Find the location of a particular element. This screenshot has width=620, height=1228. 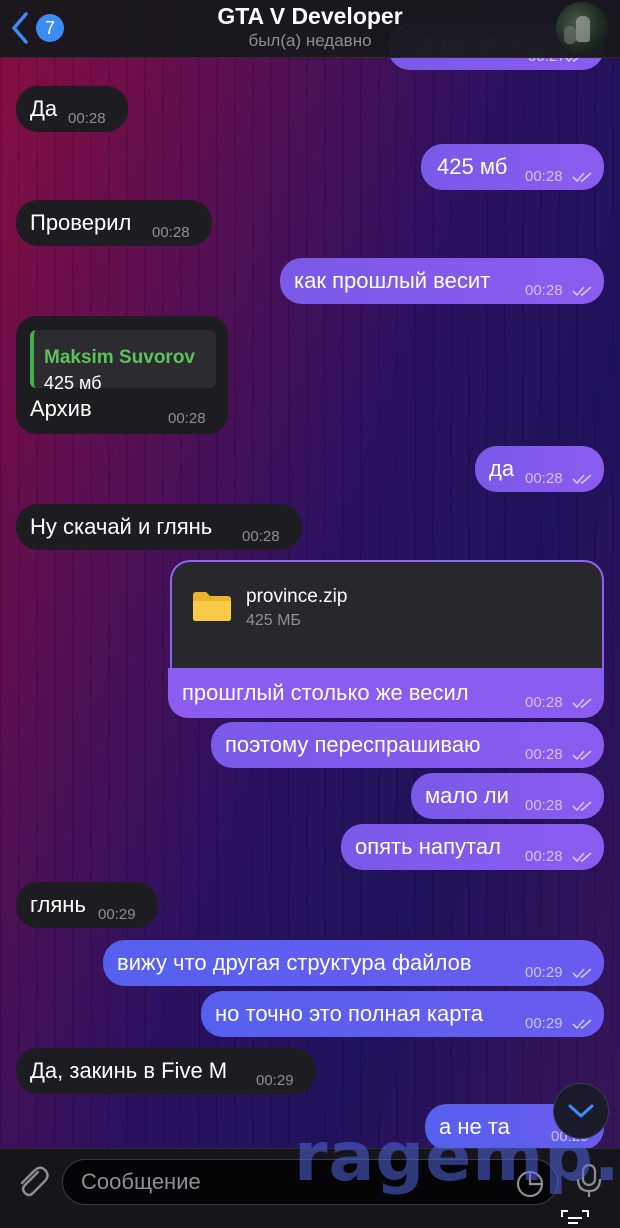

message-bubble: Ну скачай и глянь 00:28 is located at coordinates (159, 527).